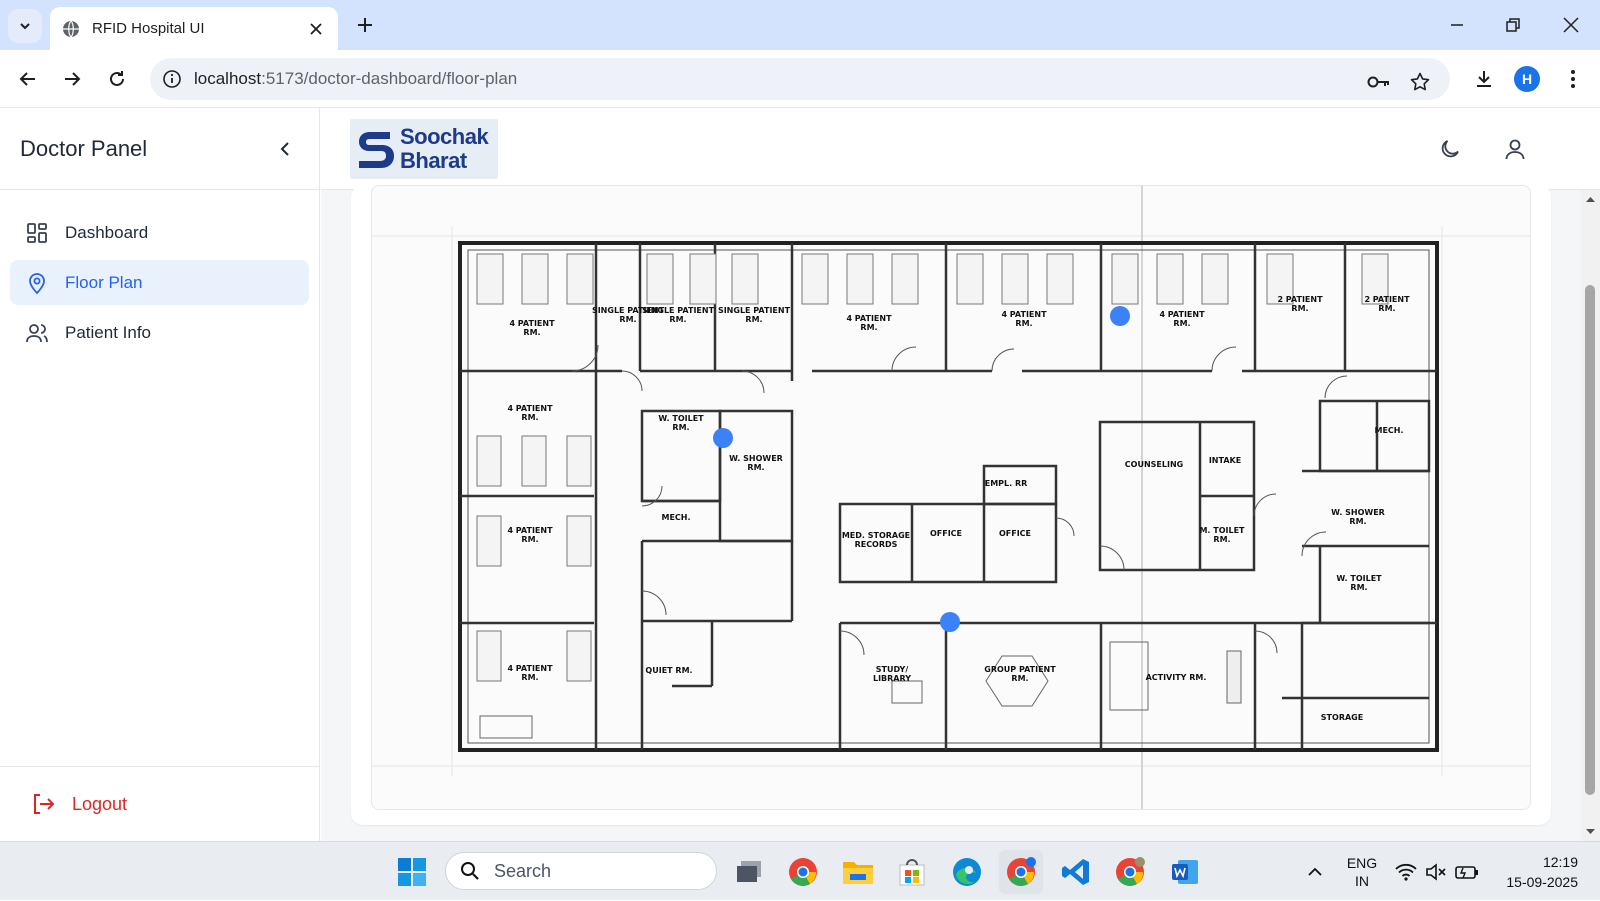 This screenshot has height=901, width=1600. What do you see at coordinates (365, 25) in the screenshot?
I see `new-tab-button` at bounding box center [365, 25].